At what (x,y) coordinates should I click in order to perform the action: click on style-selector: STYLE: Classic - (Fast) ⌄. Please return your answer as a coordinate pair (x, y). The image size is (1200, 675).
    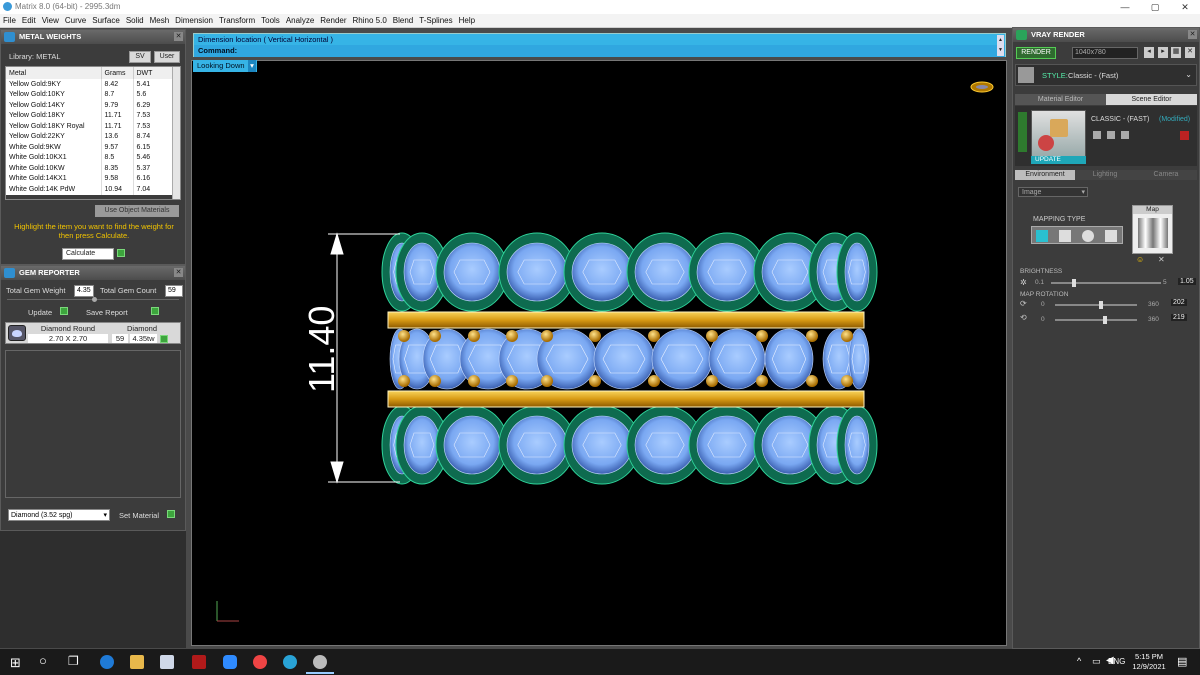
    Looking at the image, I should click on (1106, 75).